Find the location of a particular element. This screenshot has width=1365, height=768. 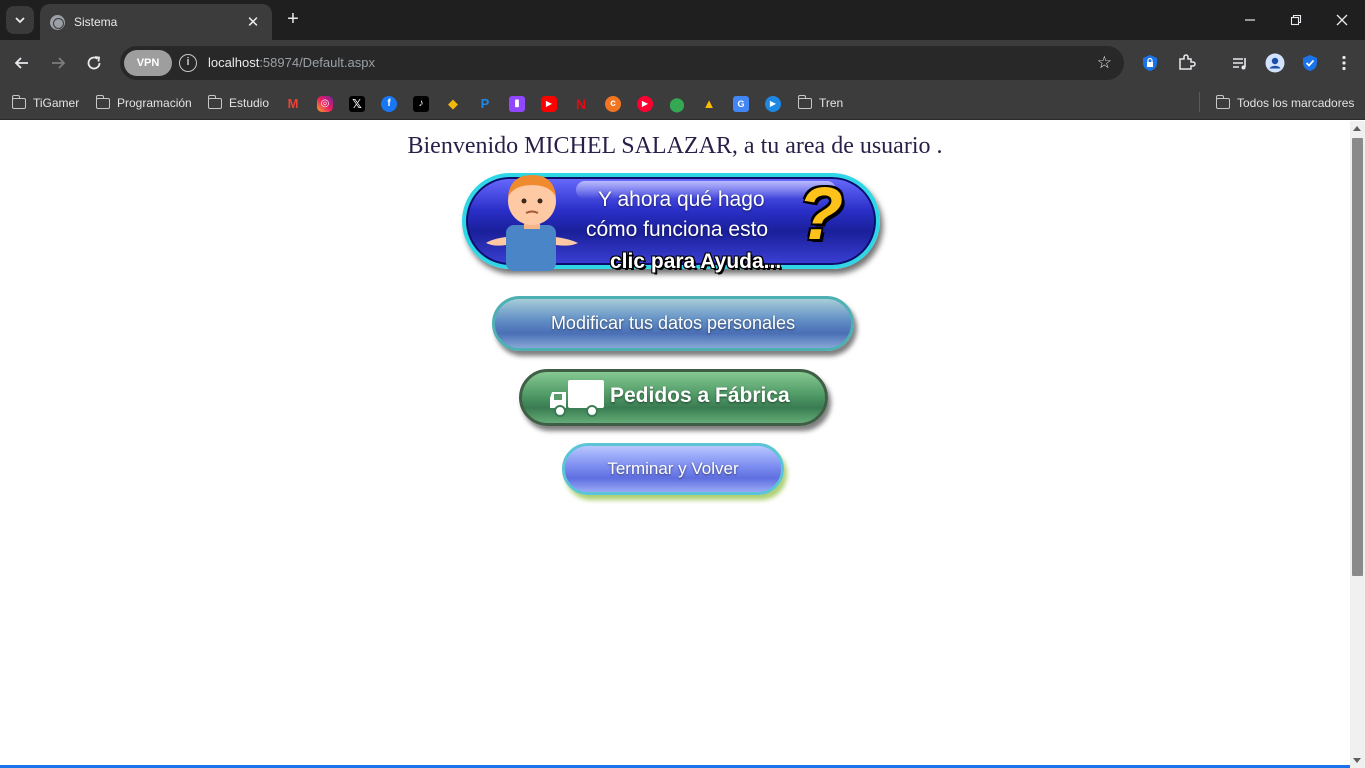

factory-orders-button: Pedidos a Fábrica is located at coordinates (673, 397).